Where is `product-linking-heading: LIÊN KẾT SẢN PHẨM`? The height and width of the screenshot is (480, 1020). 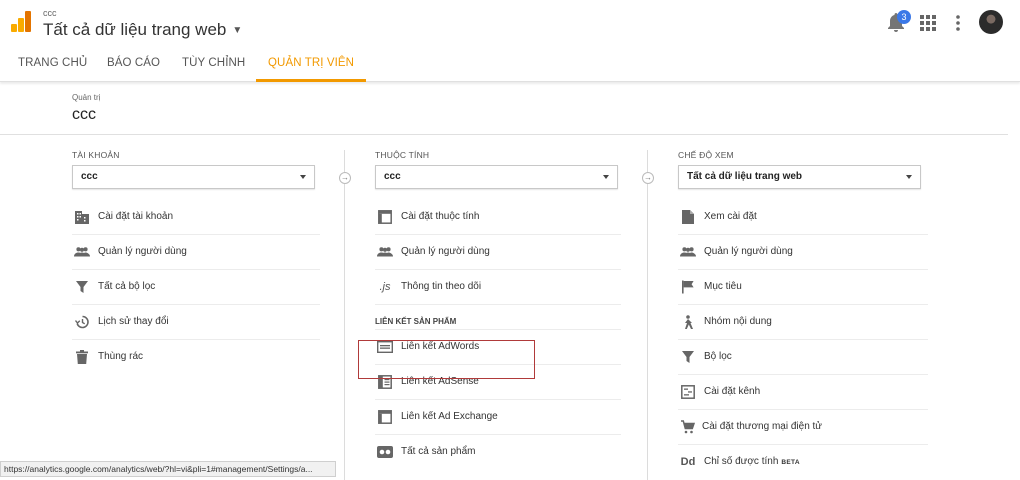 product-linking-heading: LIÊN KẾT SẢN PHẨM is located at coordinates (498, 317).